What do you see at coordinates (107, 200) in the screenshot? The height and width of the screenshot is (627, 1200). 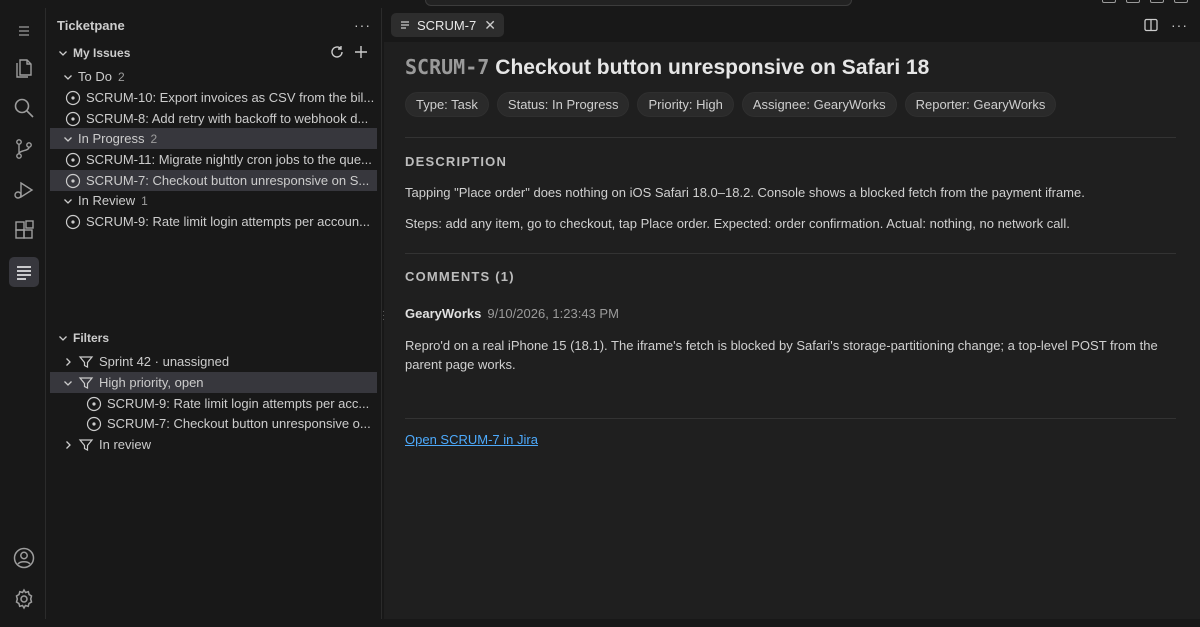 I see `group-label: In Review` at bounding box center [107, 200].